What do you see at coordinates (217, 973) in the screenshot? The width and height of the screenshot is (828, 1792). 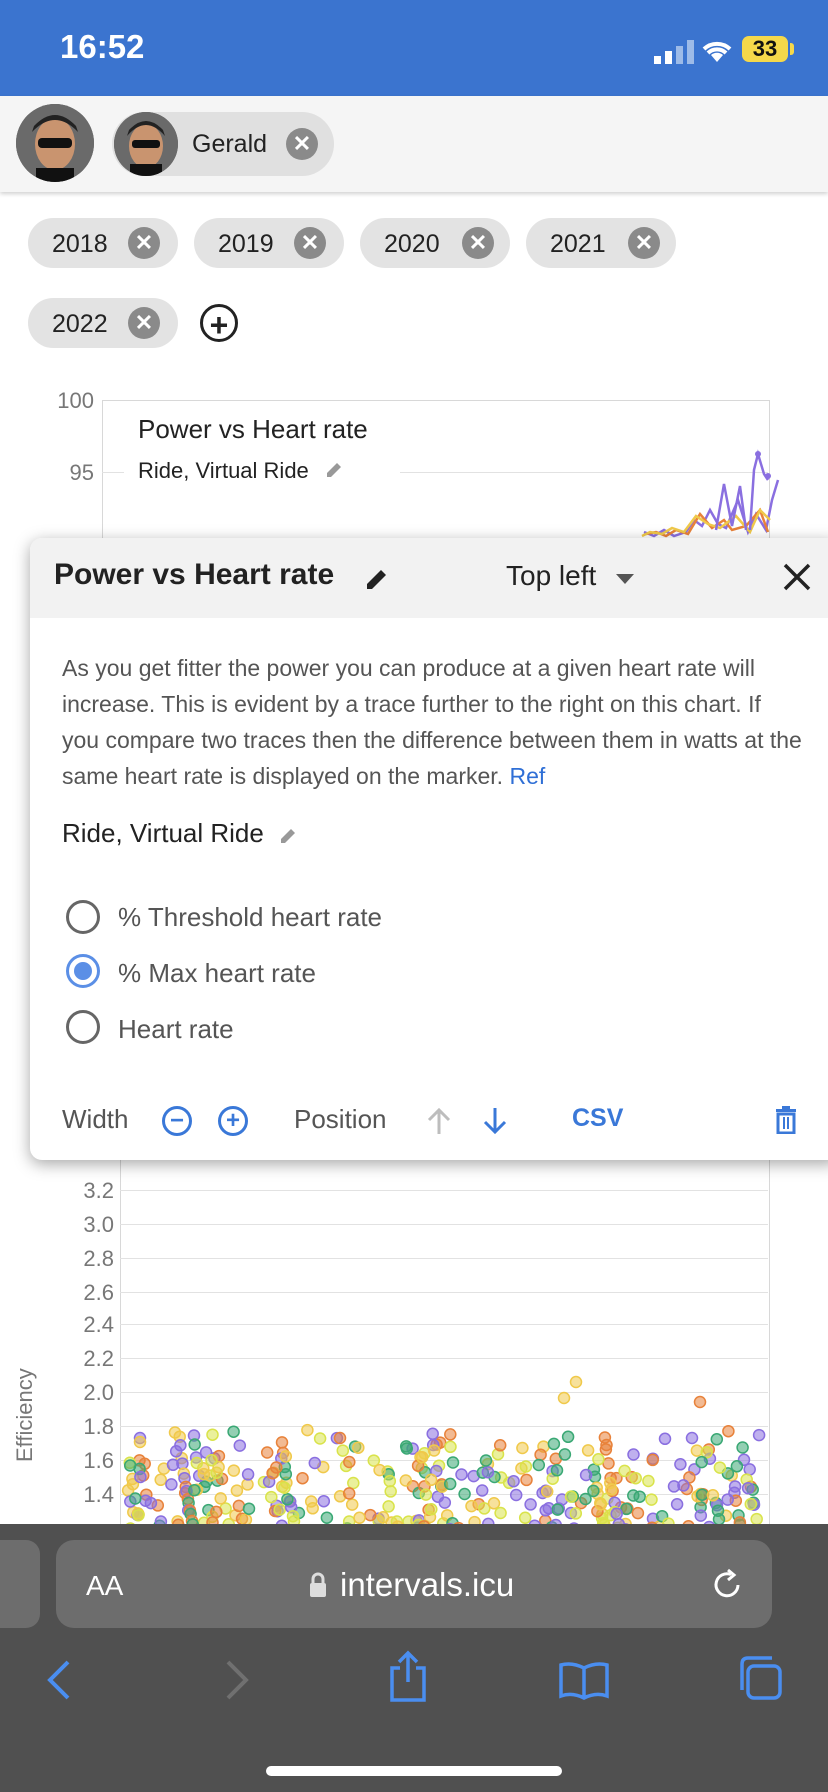 I see `radio-label: % Max heart rate` at bounding box center [217, 973].